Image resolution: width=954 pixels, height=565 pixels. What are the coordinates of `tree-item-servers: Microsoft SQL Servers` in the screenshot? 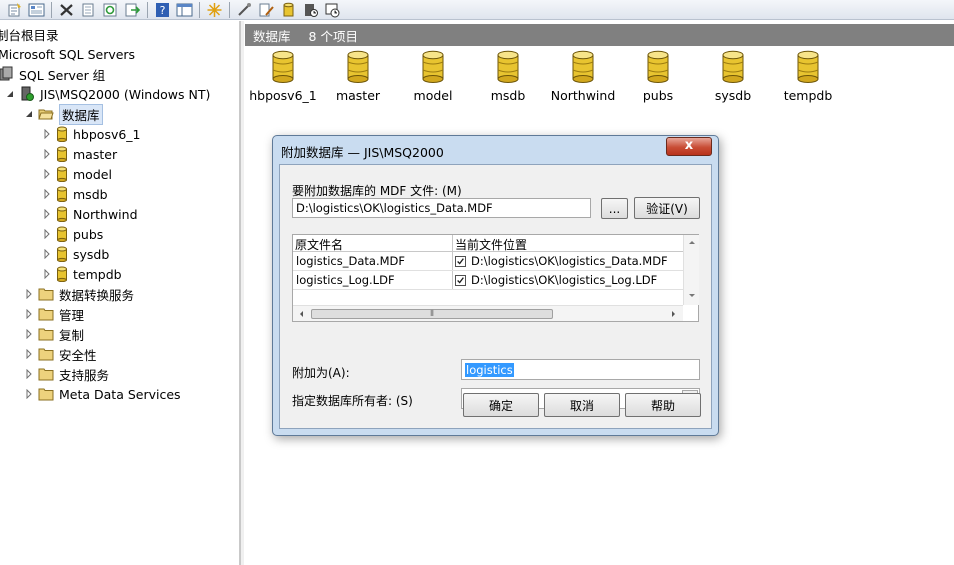 It's located at (67, 54).